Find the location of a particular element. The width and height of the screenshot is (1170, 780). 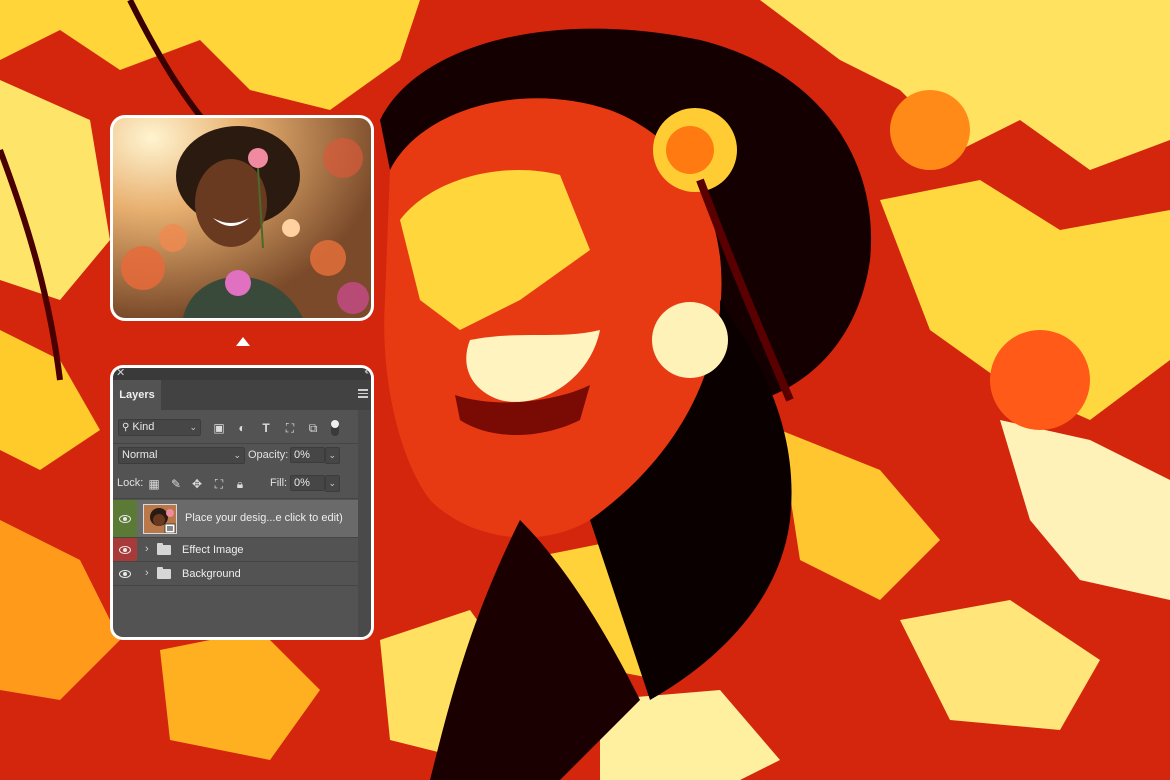

original-photo-thumbnail is located at coordinates (242, 218).